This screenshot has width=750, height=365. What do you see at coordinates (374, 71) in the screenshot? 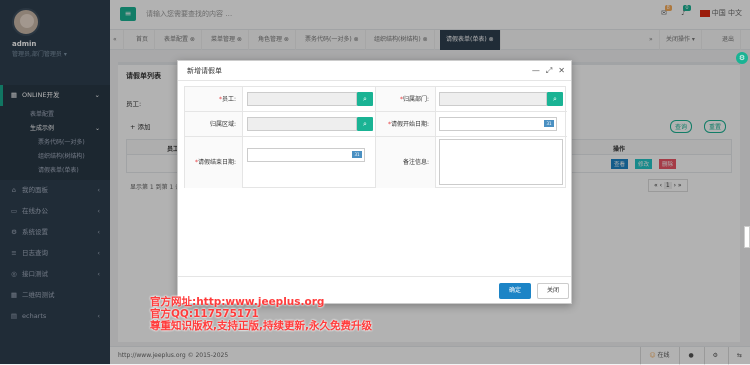
I see `dialog-header: 新增请假单 — ⤢ ✕` at bounding box center [374, 71].